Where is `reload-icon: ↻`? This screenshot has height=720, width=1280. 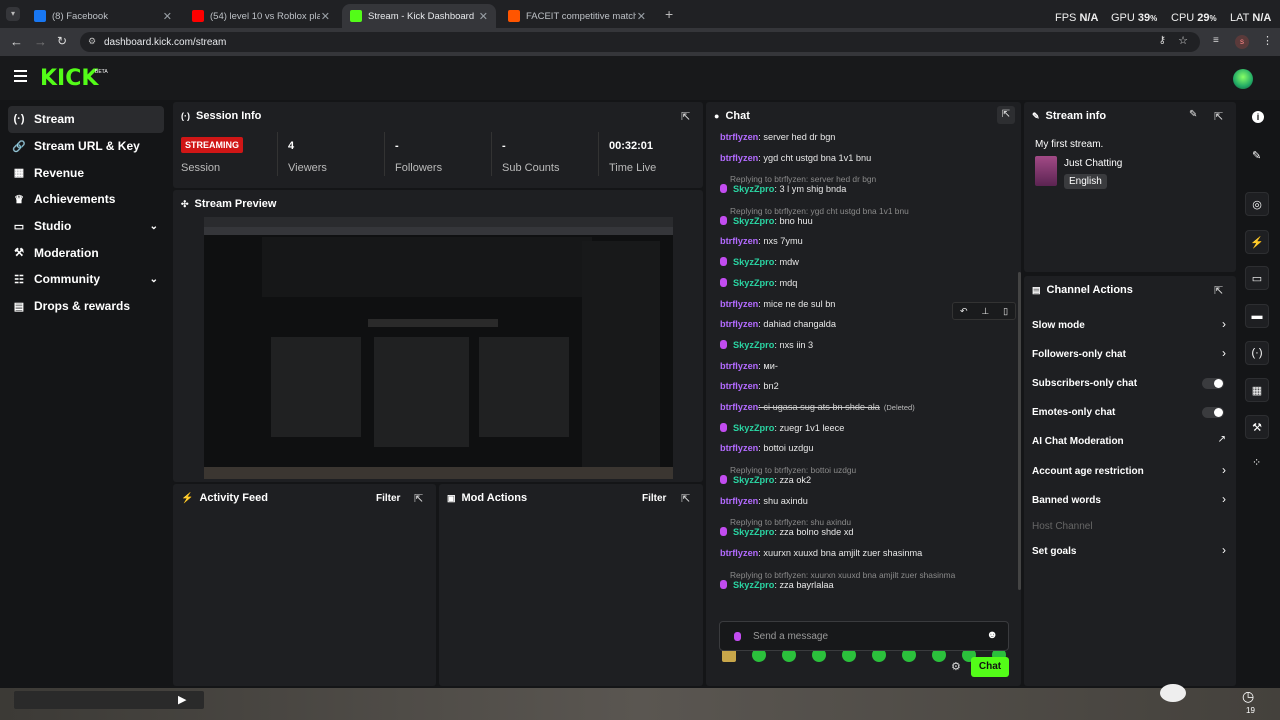
reload-icon: ↻ is located at coordinates (62, 41).